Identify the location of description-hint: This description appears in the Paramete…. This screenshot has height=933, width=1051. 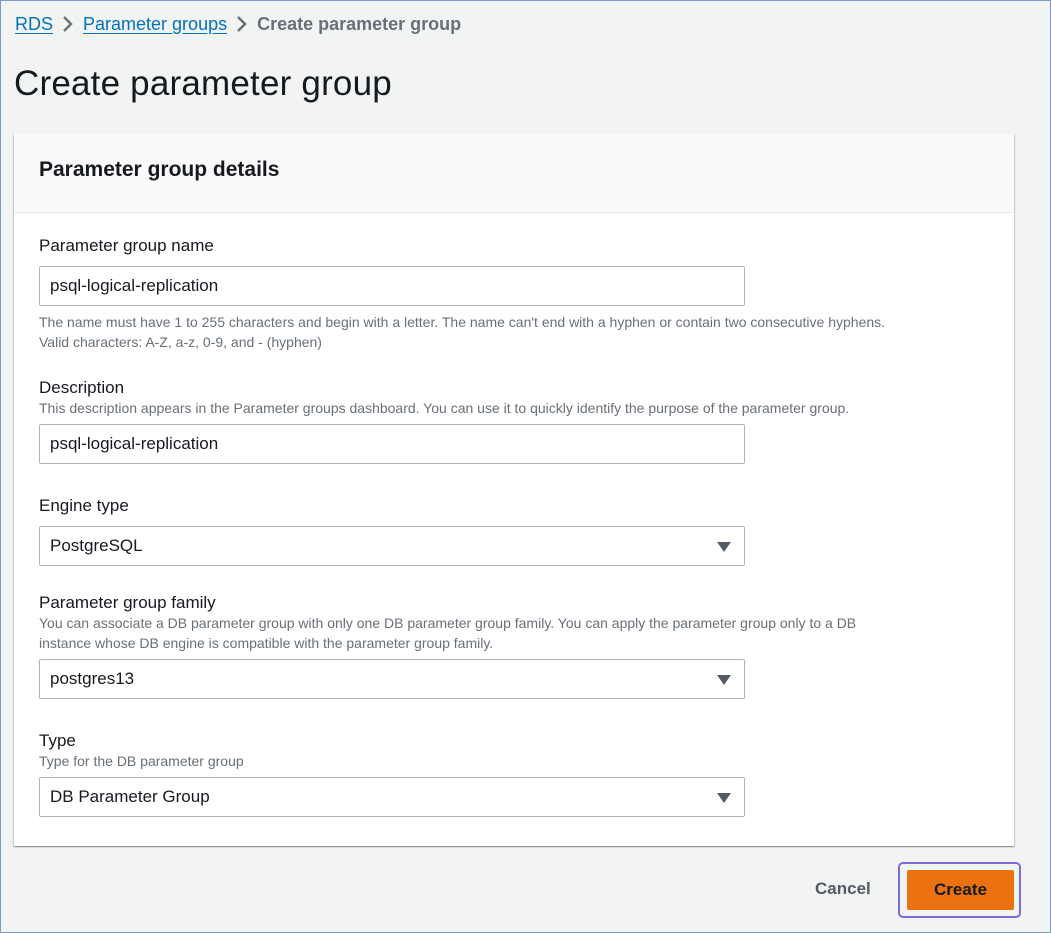
(444, 408).